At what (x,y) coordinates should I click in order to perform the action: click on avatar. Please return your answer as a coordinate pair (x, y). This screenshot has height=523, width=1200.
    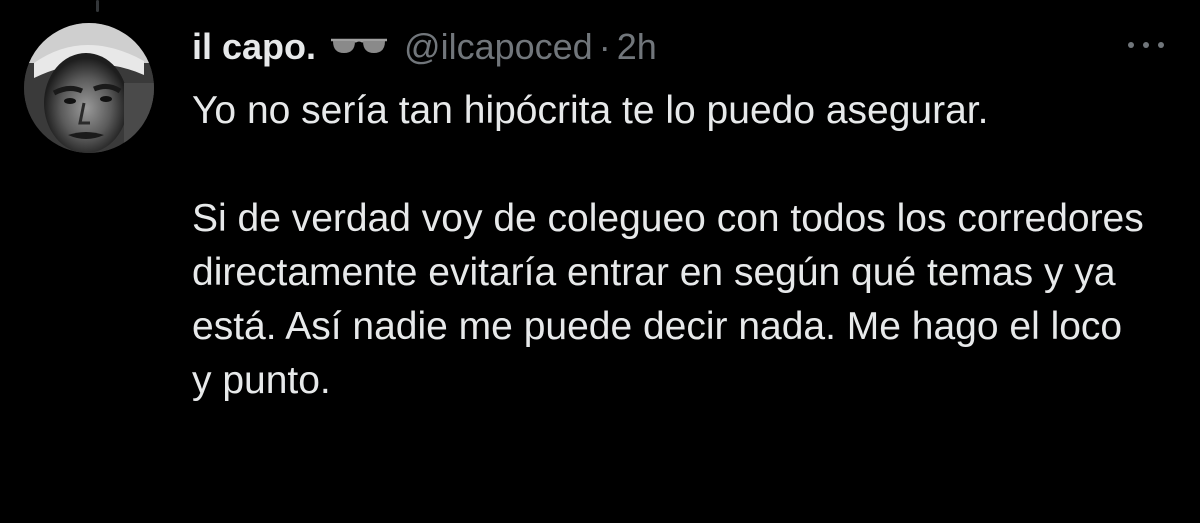
    Looking at the image, I should click on (89, 88).